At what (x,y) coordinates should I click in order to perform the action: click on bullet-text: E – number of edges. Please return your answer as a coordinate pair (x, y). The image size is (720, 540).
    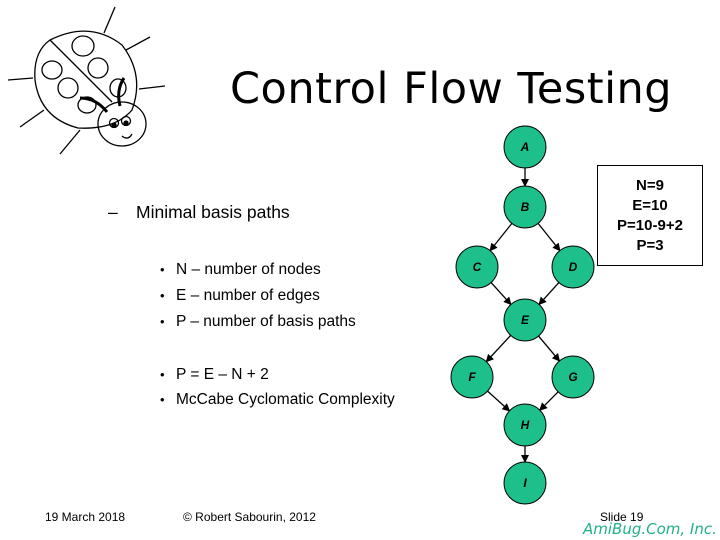
    Looking at the image, I should click on (248, 295).